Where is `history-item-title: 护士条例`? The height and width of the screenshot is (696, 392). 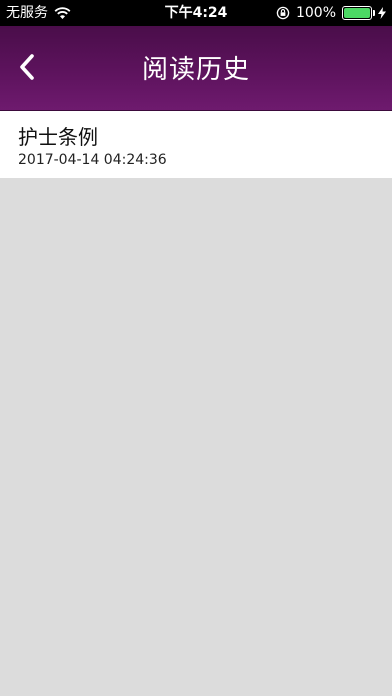
history-item-title: 护士条例 is located at coordinates (58, 137).